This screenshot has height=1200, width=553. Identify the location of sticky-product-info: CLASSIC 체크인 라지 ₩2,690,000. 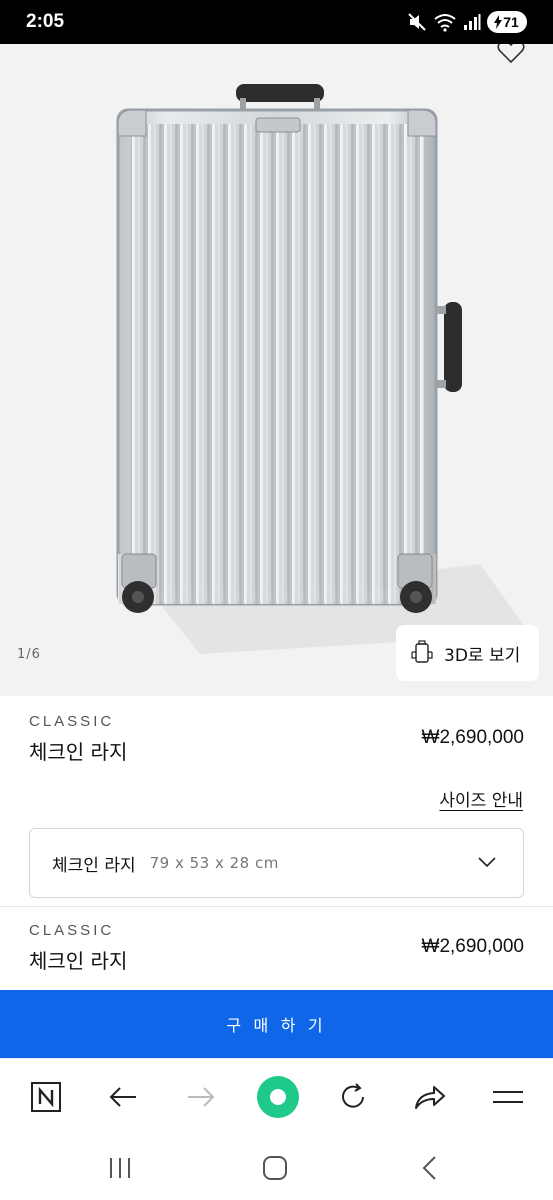
(276, 948).